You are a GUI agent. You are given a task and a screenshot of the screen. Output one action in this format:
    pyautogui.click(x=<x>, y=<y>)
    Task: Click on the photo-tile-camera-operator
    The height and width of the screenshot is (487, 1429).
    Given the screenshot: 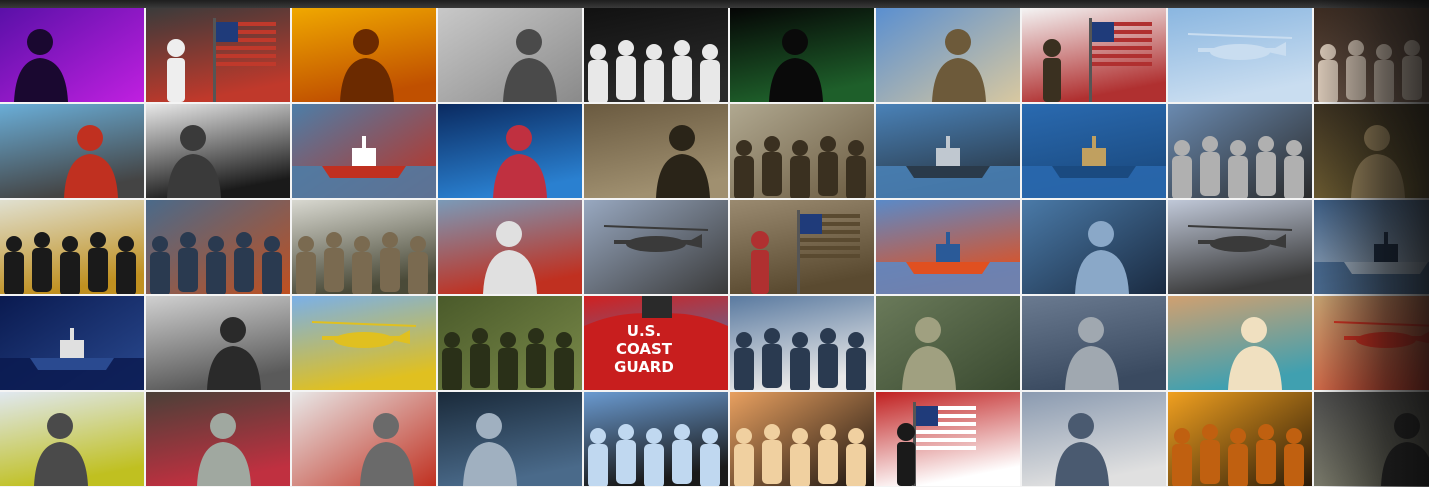 What is the action you would take?
    pyautogui.click(x=218, y=343)
    